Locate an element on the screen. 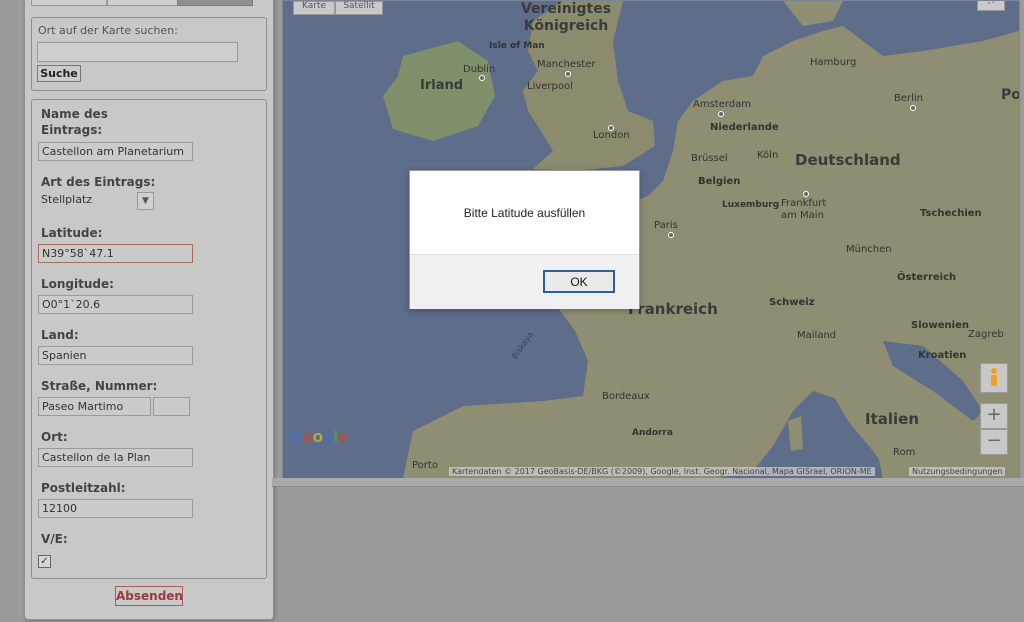 The height and width of the screenshot is (622, 1024). label-dublin: Dublin is located at coordinates (479, 69).